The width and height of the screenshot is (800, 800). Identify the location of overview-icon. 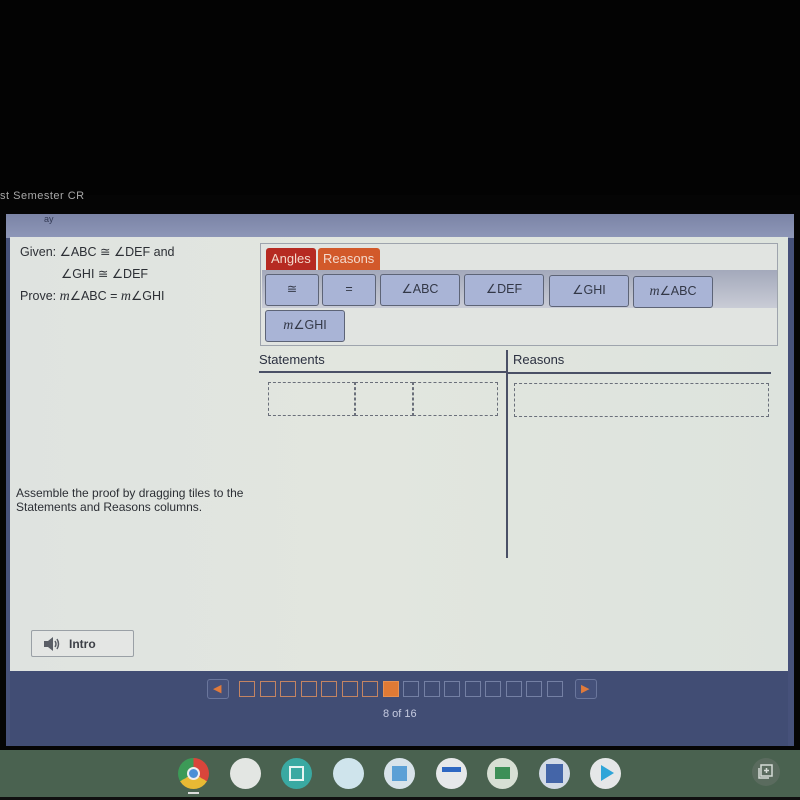
(766, 772).